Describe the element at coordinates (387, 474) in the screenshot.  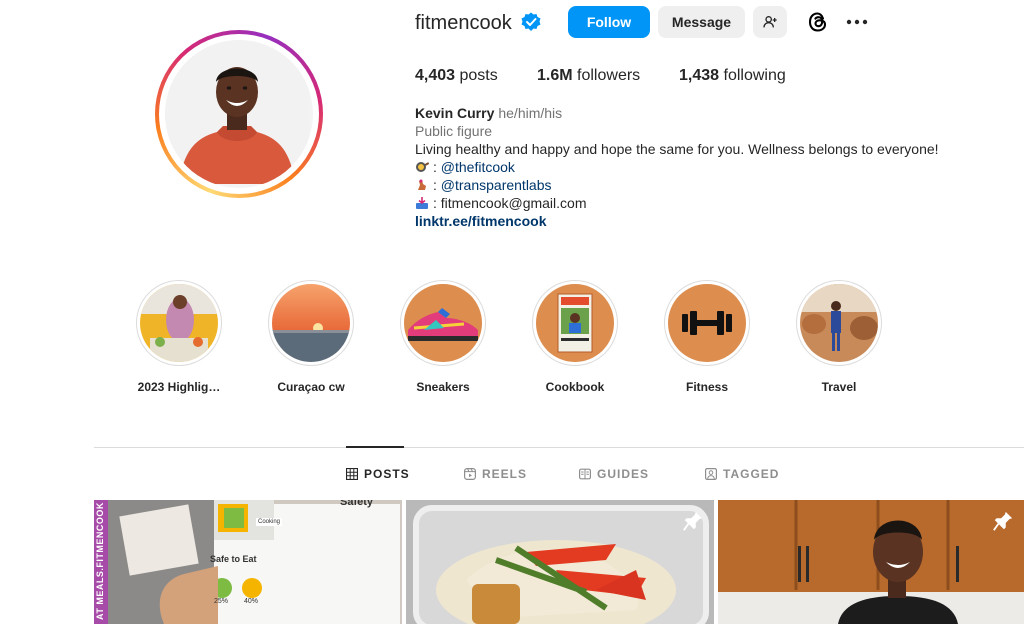
I see `tab-posts-label: POSTS` at that location.